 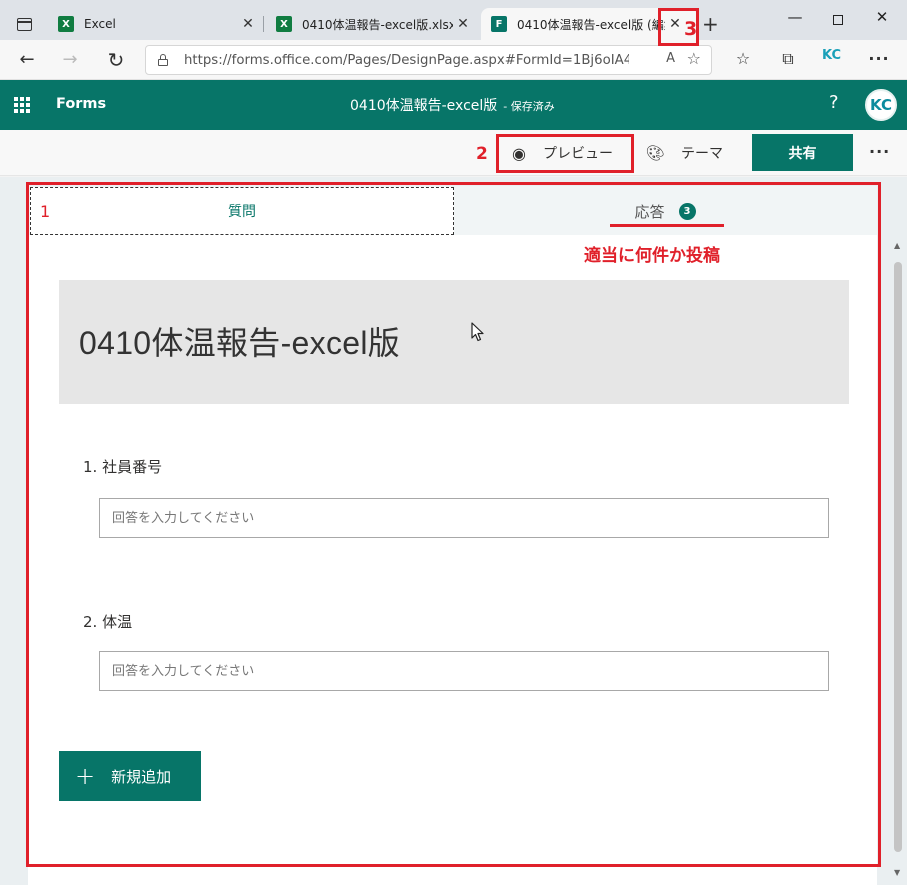 What do you see at coordinates (687, 211) in the screenshot?
I see `responses-count-badge: 3` at bounding box center [687, 211].